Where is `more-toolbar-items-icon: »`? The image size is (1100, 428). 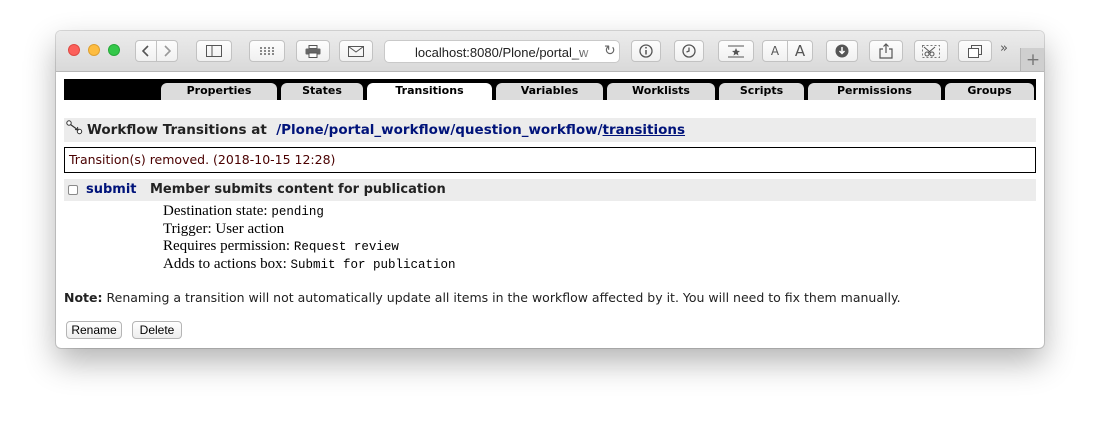
more-toolbar-items-icon: » is located at coordinates (1004, 48).